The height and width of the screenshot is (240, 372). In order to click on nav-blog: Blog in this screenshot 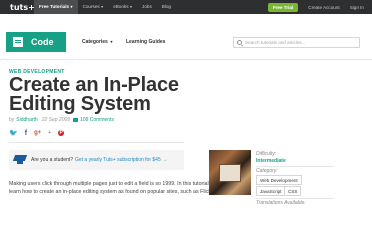, I will do `click(166, 7)`.